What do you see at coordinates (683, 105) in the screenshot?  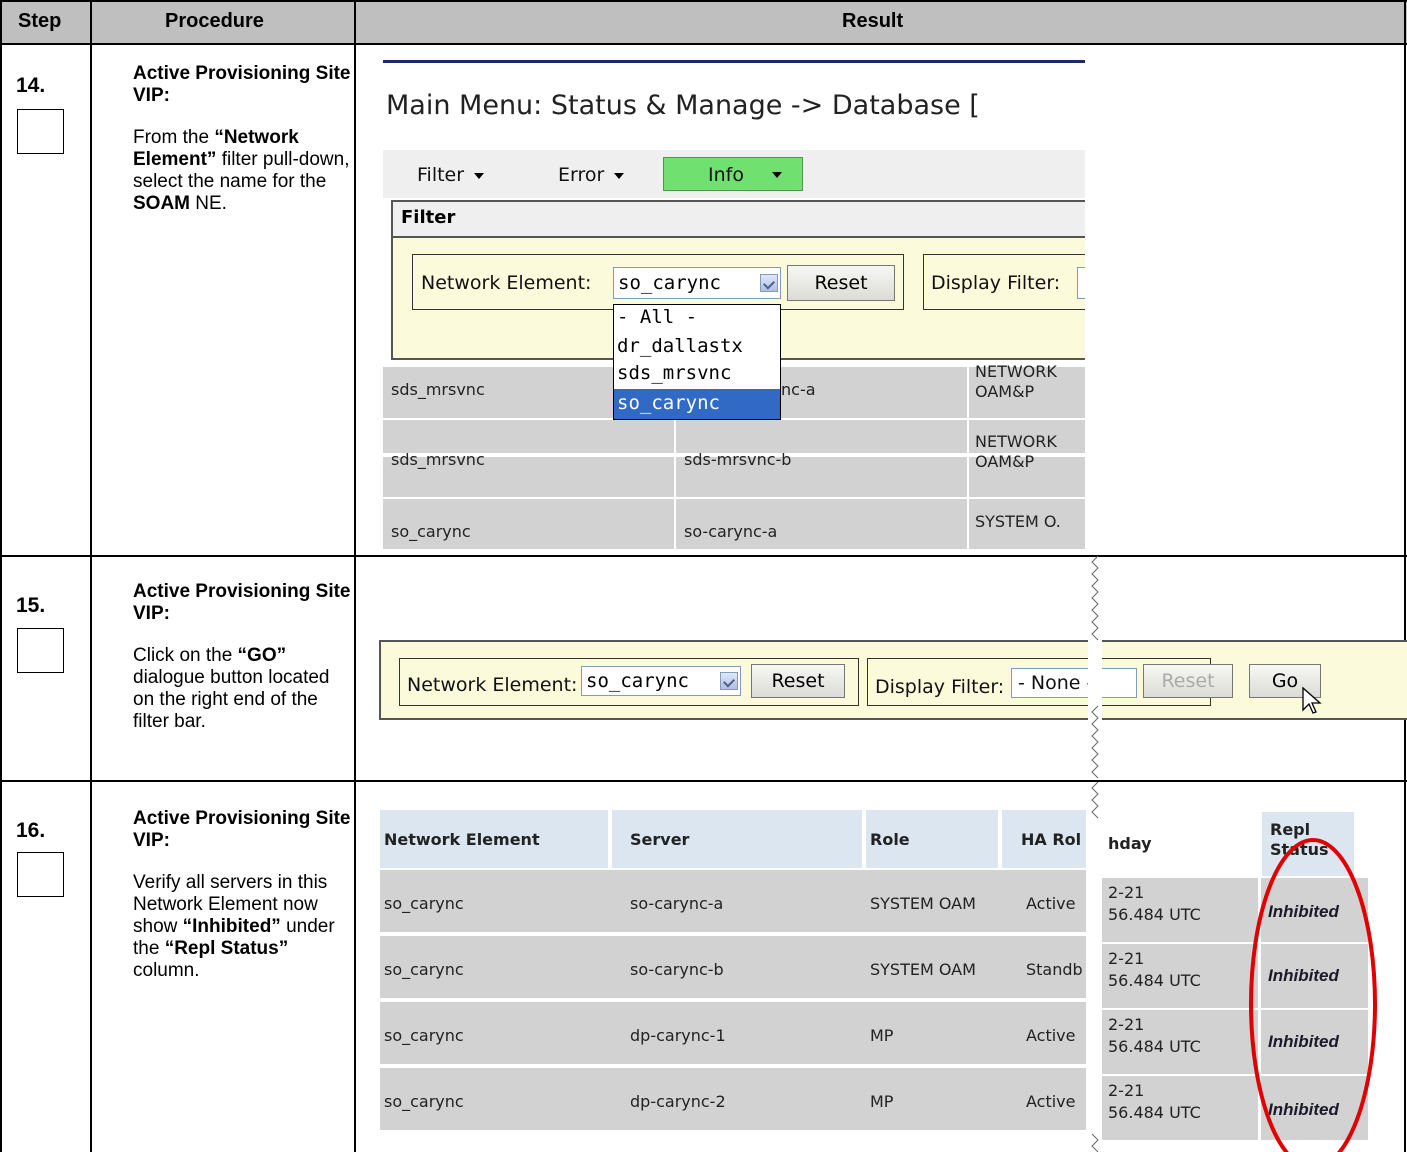 I see `page-title: Main Menu: Status & Manage -> Database [` at bounding box center [683, 105].